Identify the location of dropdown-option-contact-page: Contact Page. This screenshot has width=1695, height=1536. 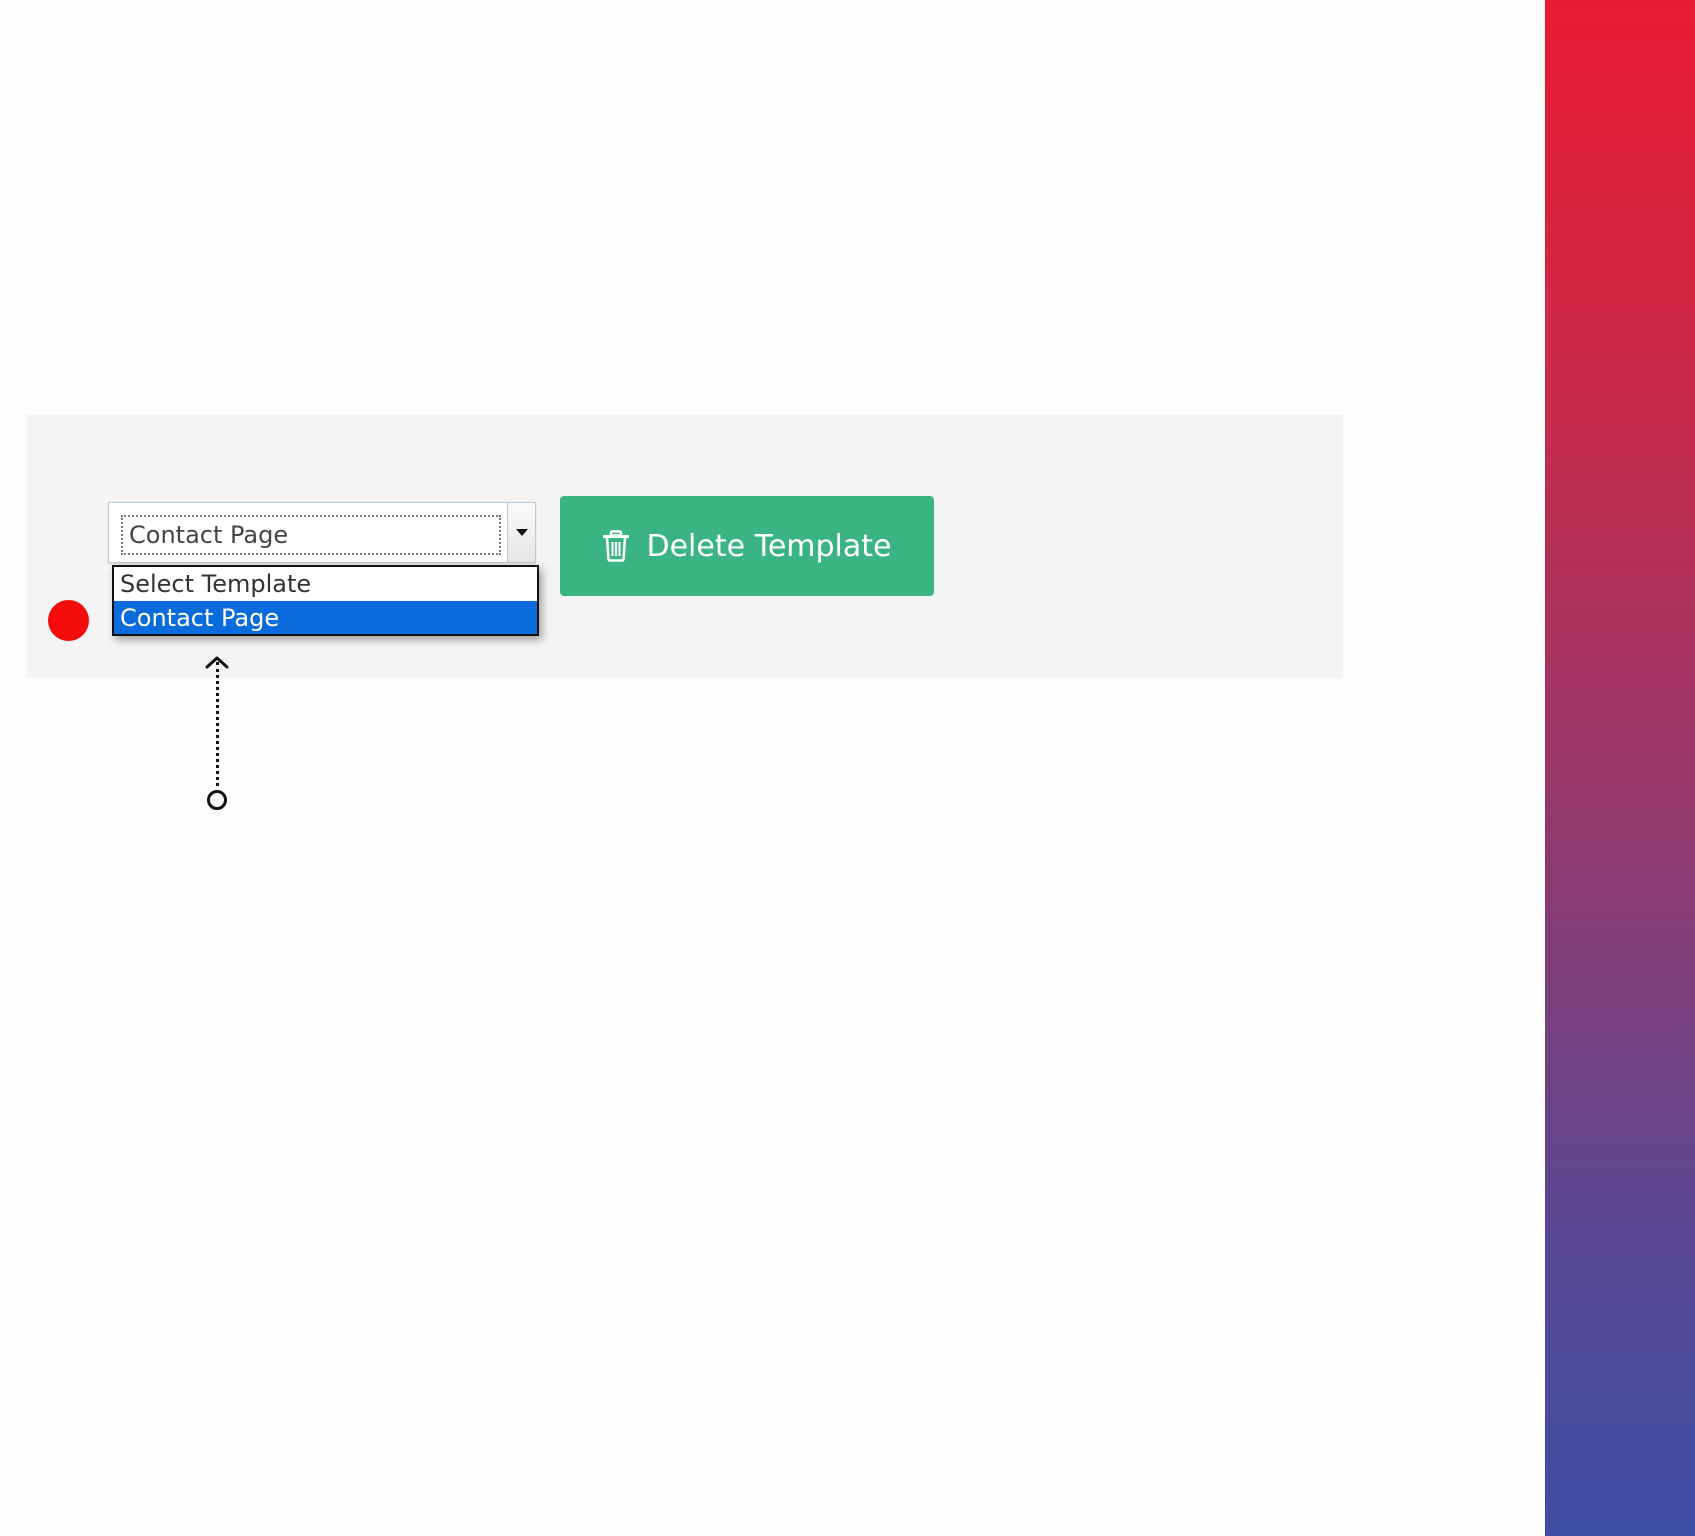
(325, 617).